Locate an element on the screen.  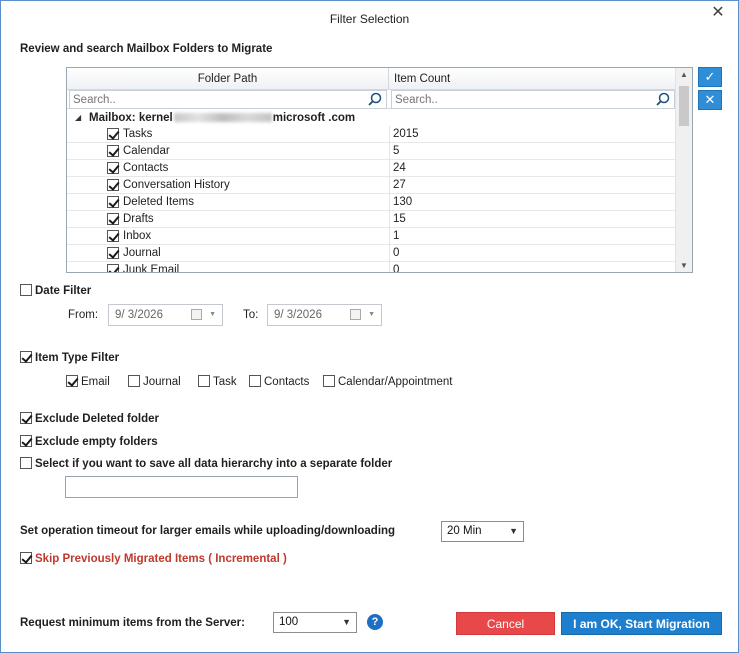
mailbox-label: Mailbox: kernel microsoft .com is located at coordinates (222, 118).